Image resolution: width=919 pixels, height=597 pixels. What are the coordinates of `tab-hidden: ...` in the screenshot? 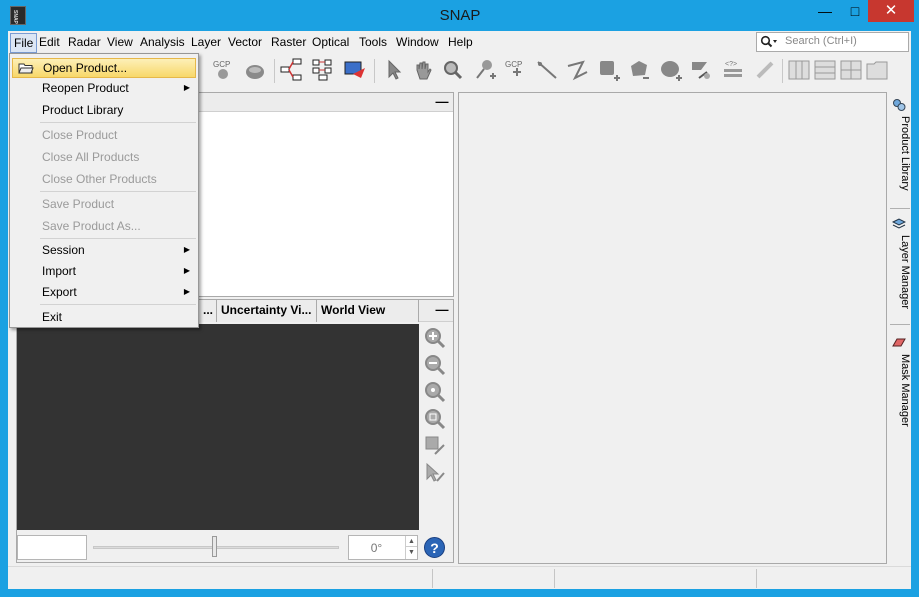 It's located at (208, 311).